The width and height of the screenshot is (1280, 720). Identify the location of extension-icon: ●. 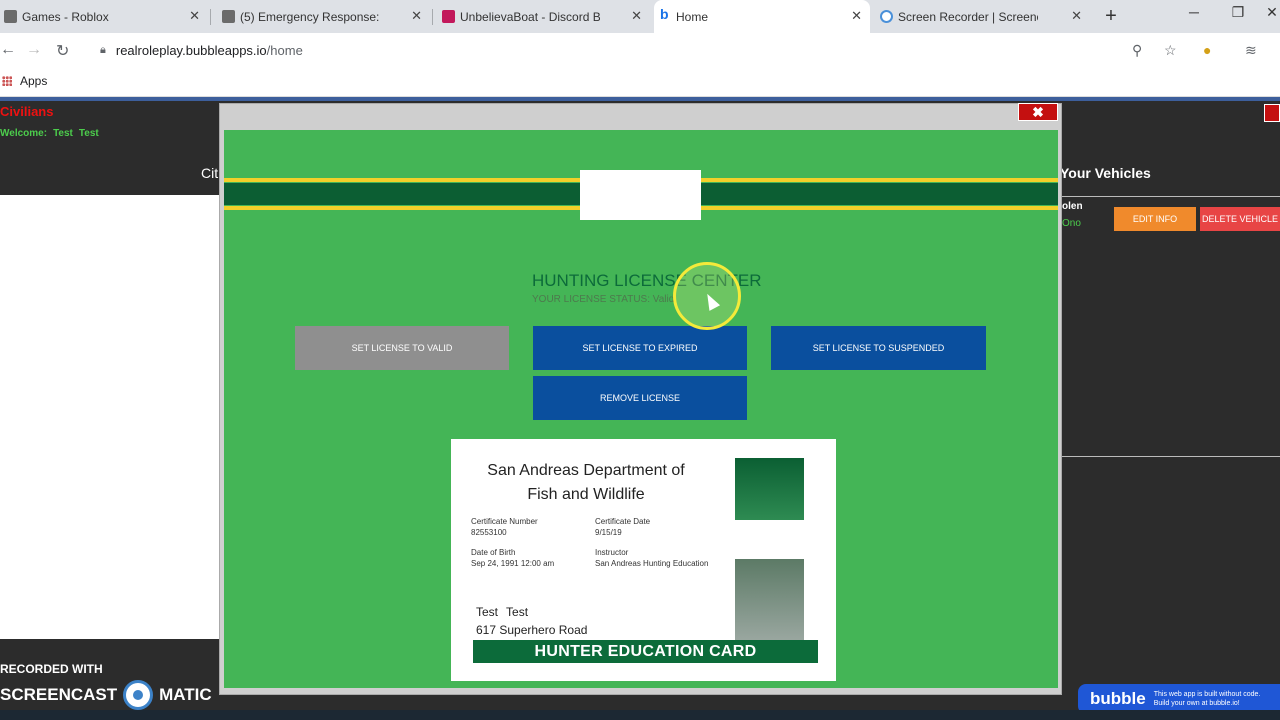
(1207, 50).